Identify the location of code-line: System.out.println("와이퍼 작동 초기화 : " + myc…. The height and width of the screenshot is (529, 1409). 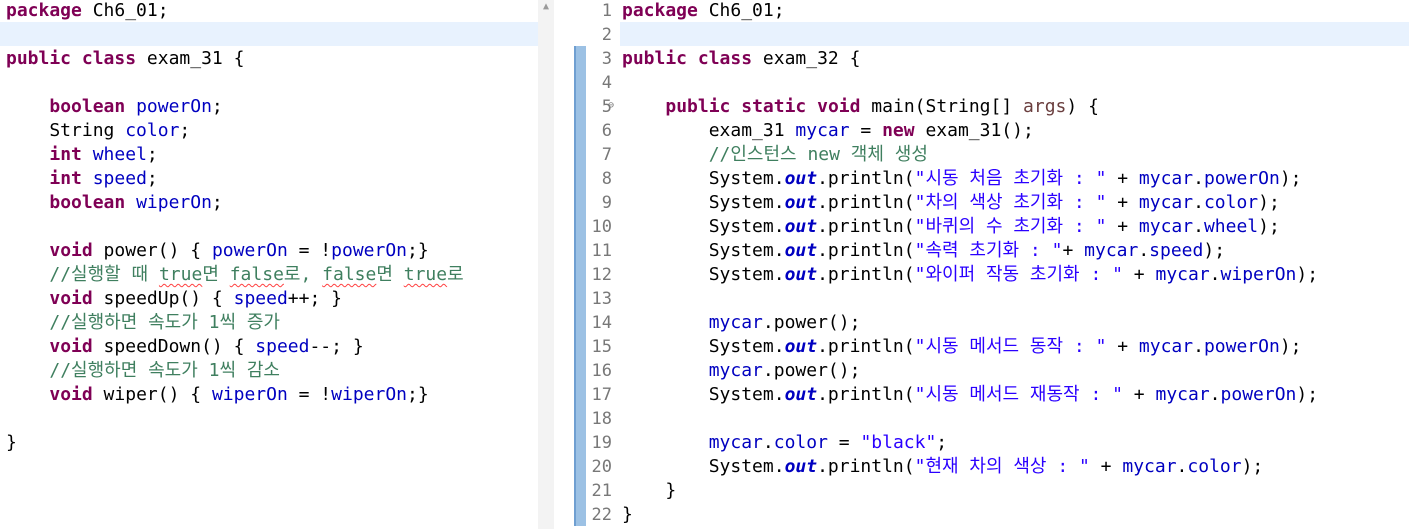
(970, 275).